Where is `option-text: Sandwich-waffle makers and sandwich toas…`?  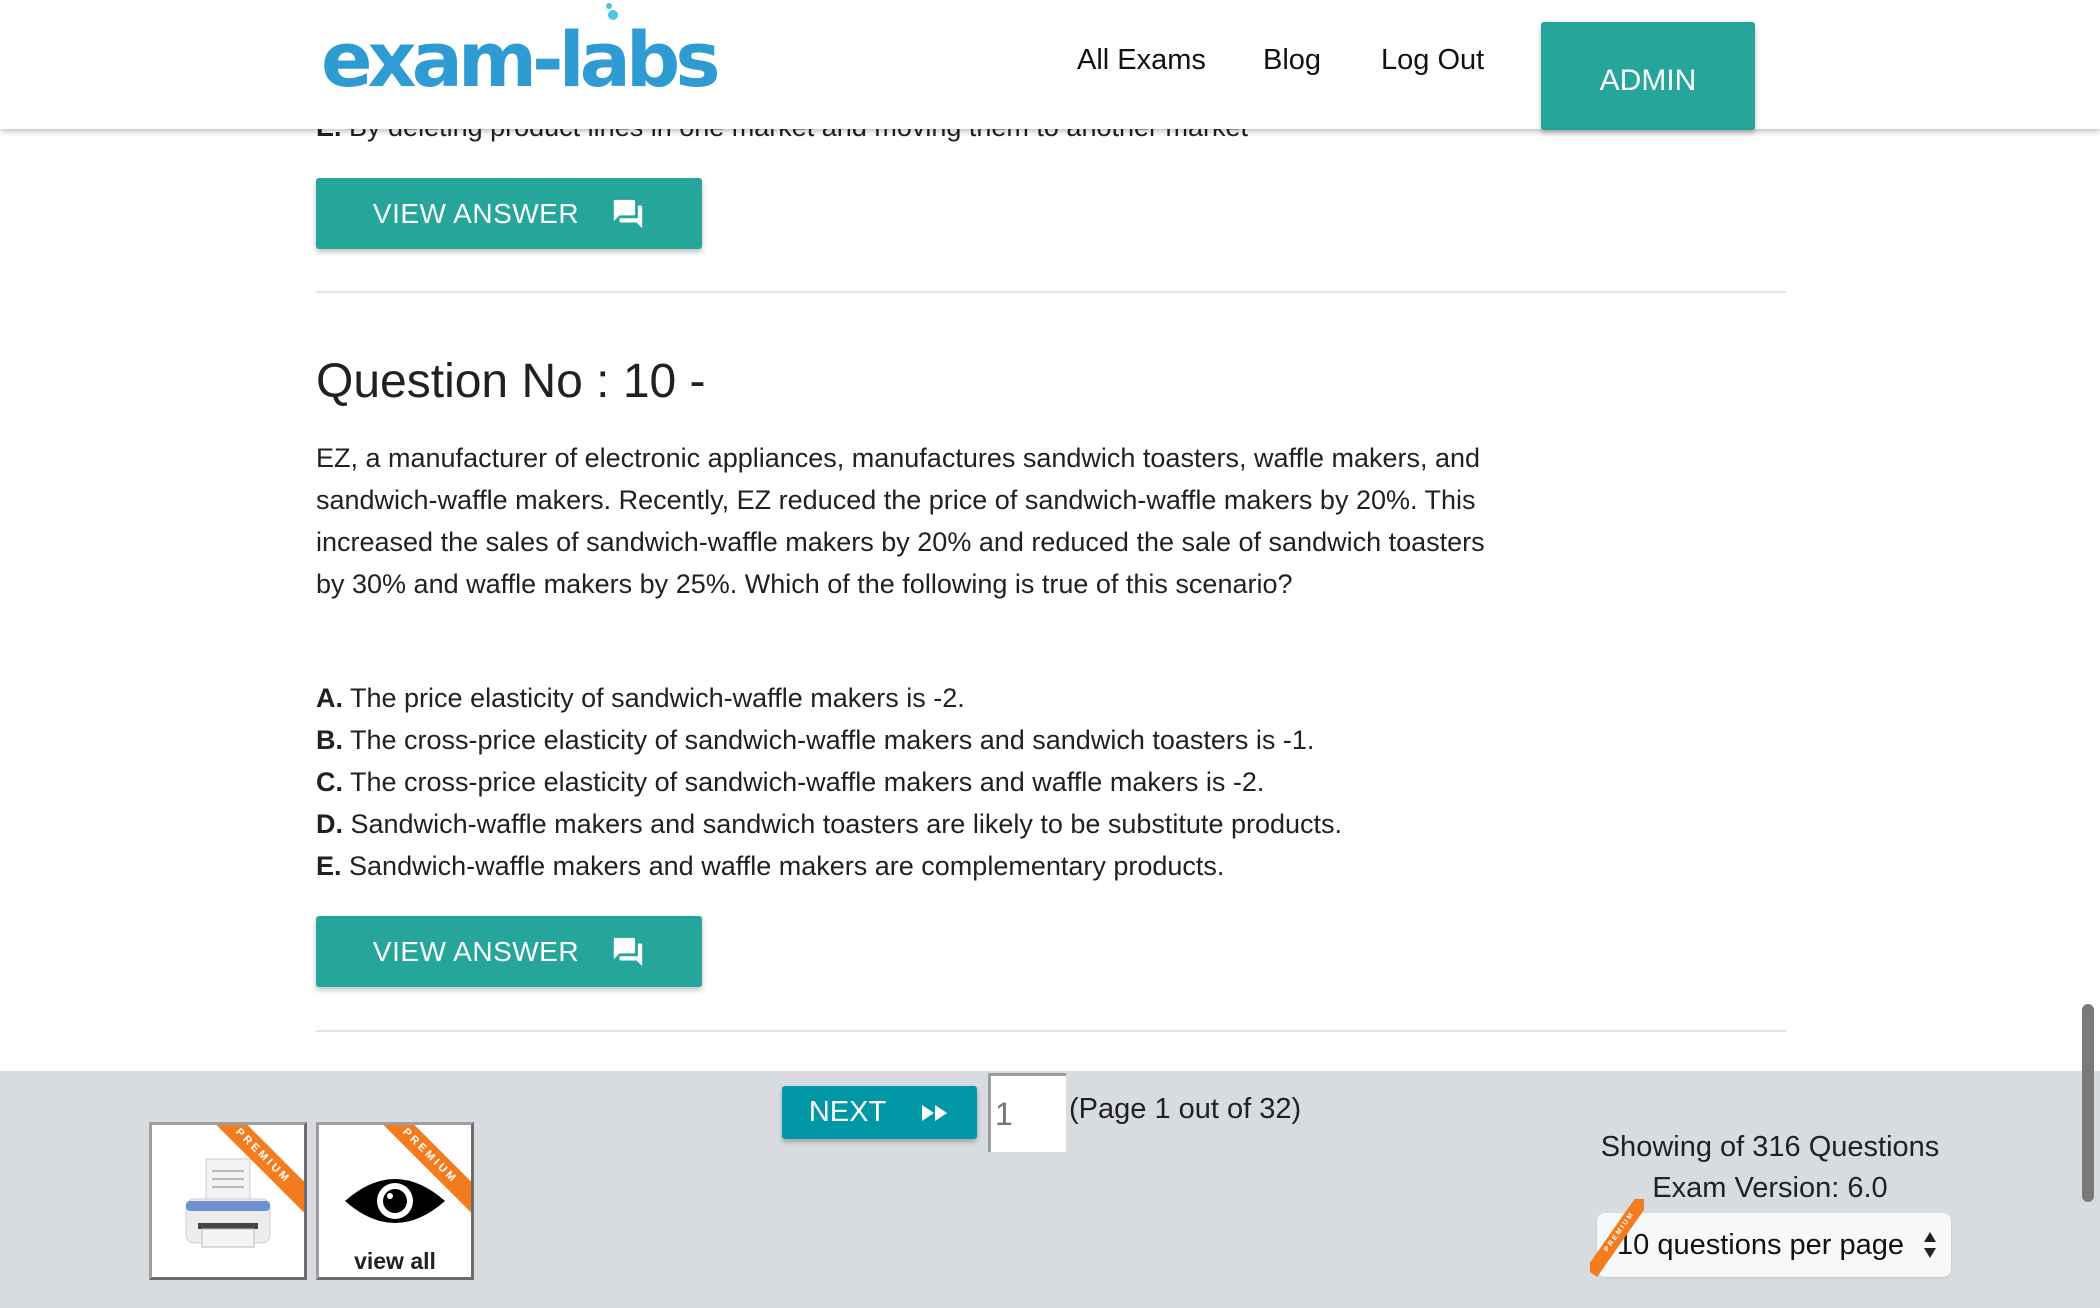
option-text: Sandwich-waffle makers and sandwich toas… is located at coordinates (846, 824).